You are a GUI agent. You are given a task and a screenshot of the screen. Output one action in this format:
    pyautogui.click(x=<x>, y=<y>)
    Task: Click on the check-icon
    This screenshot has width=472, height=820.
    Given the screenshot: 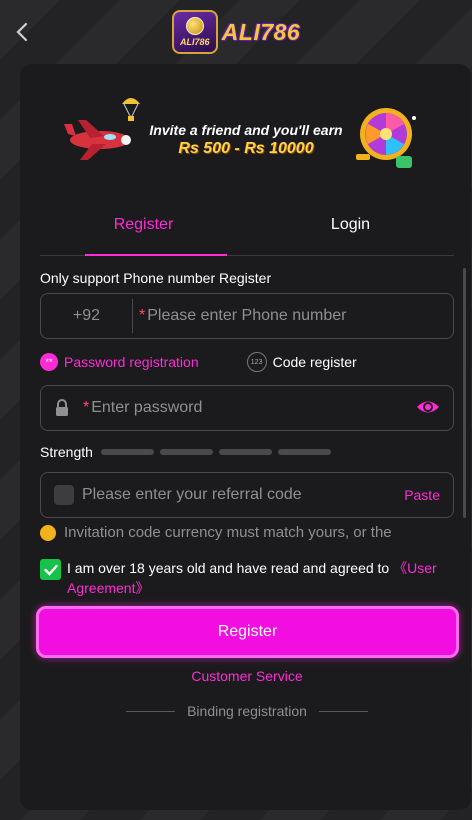 What is the action you would take?
    pyautogui.click(x=50, y=570)
    